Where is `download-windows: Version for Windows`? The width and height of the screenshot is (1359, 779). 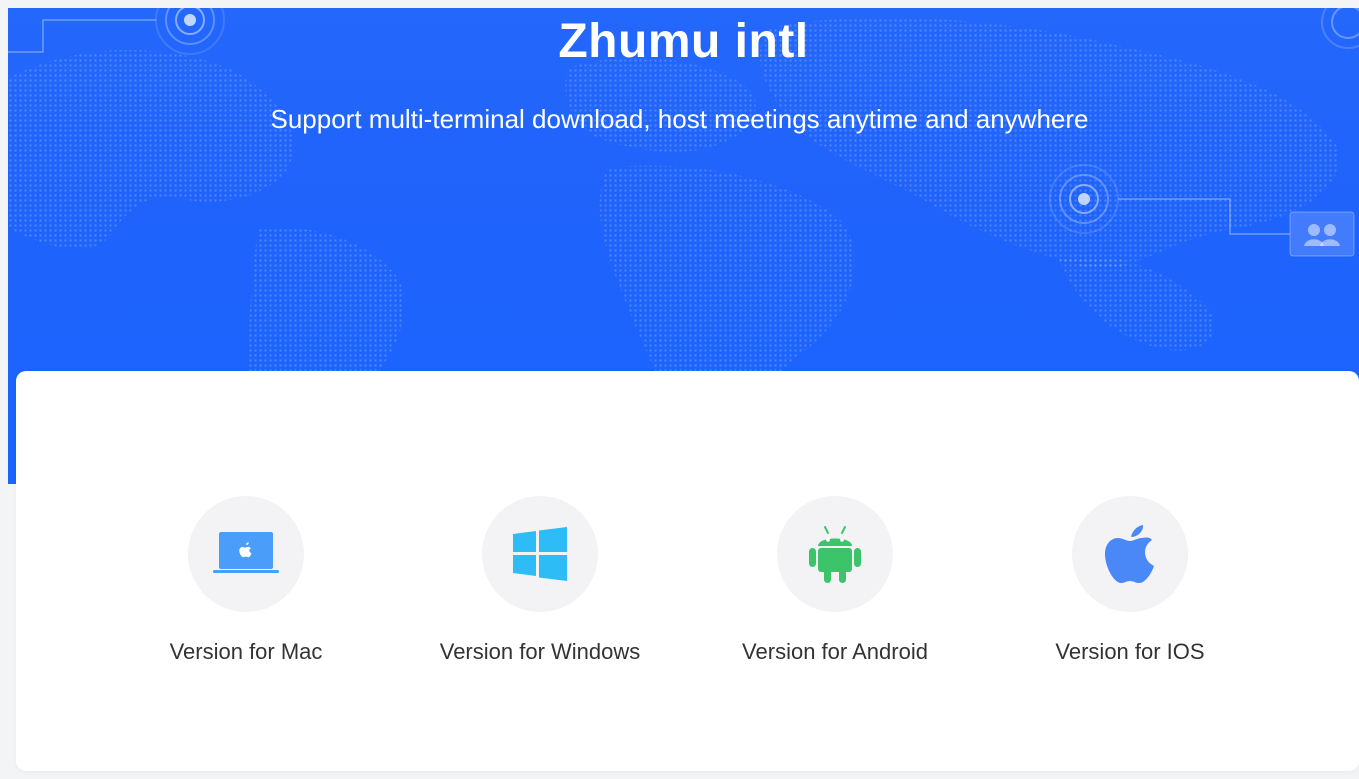
download-windows: Version for Windows is located at coordinates (540, 580).